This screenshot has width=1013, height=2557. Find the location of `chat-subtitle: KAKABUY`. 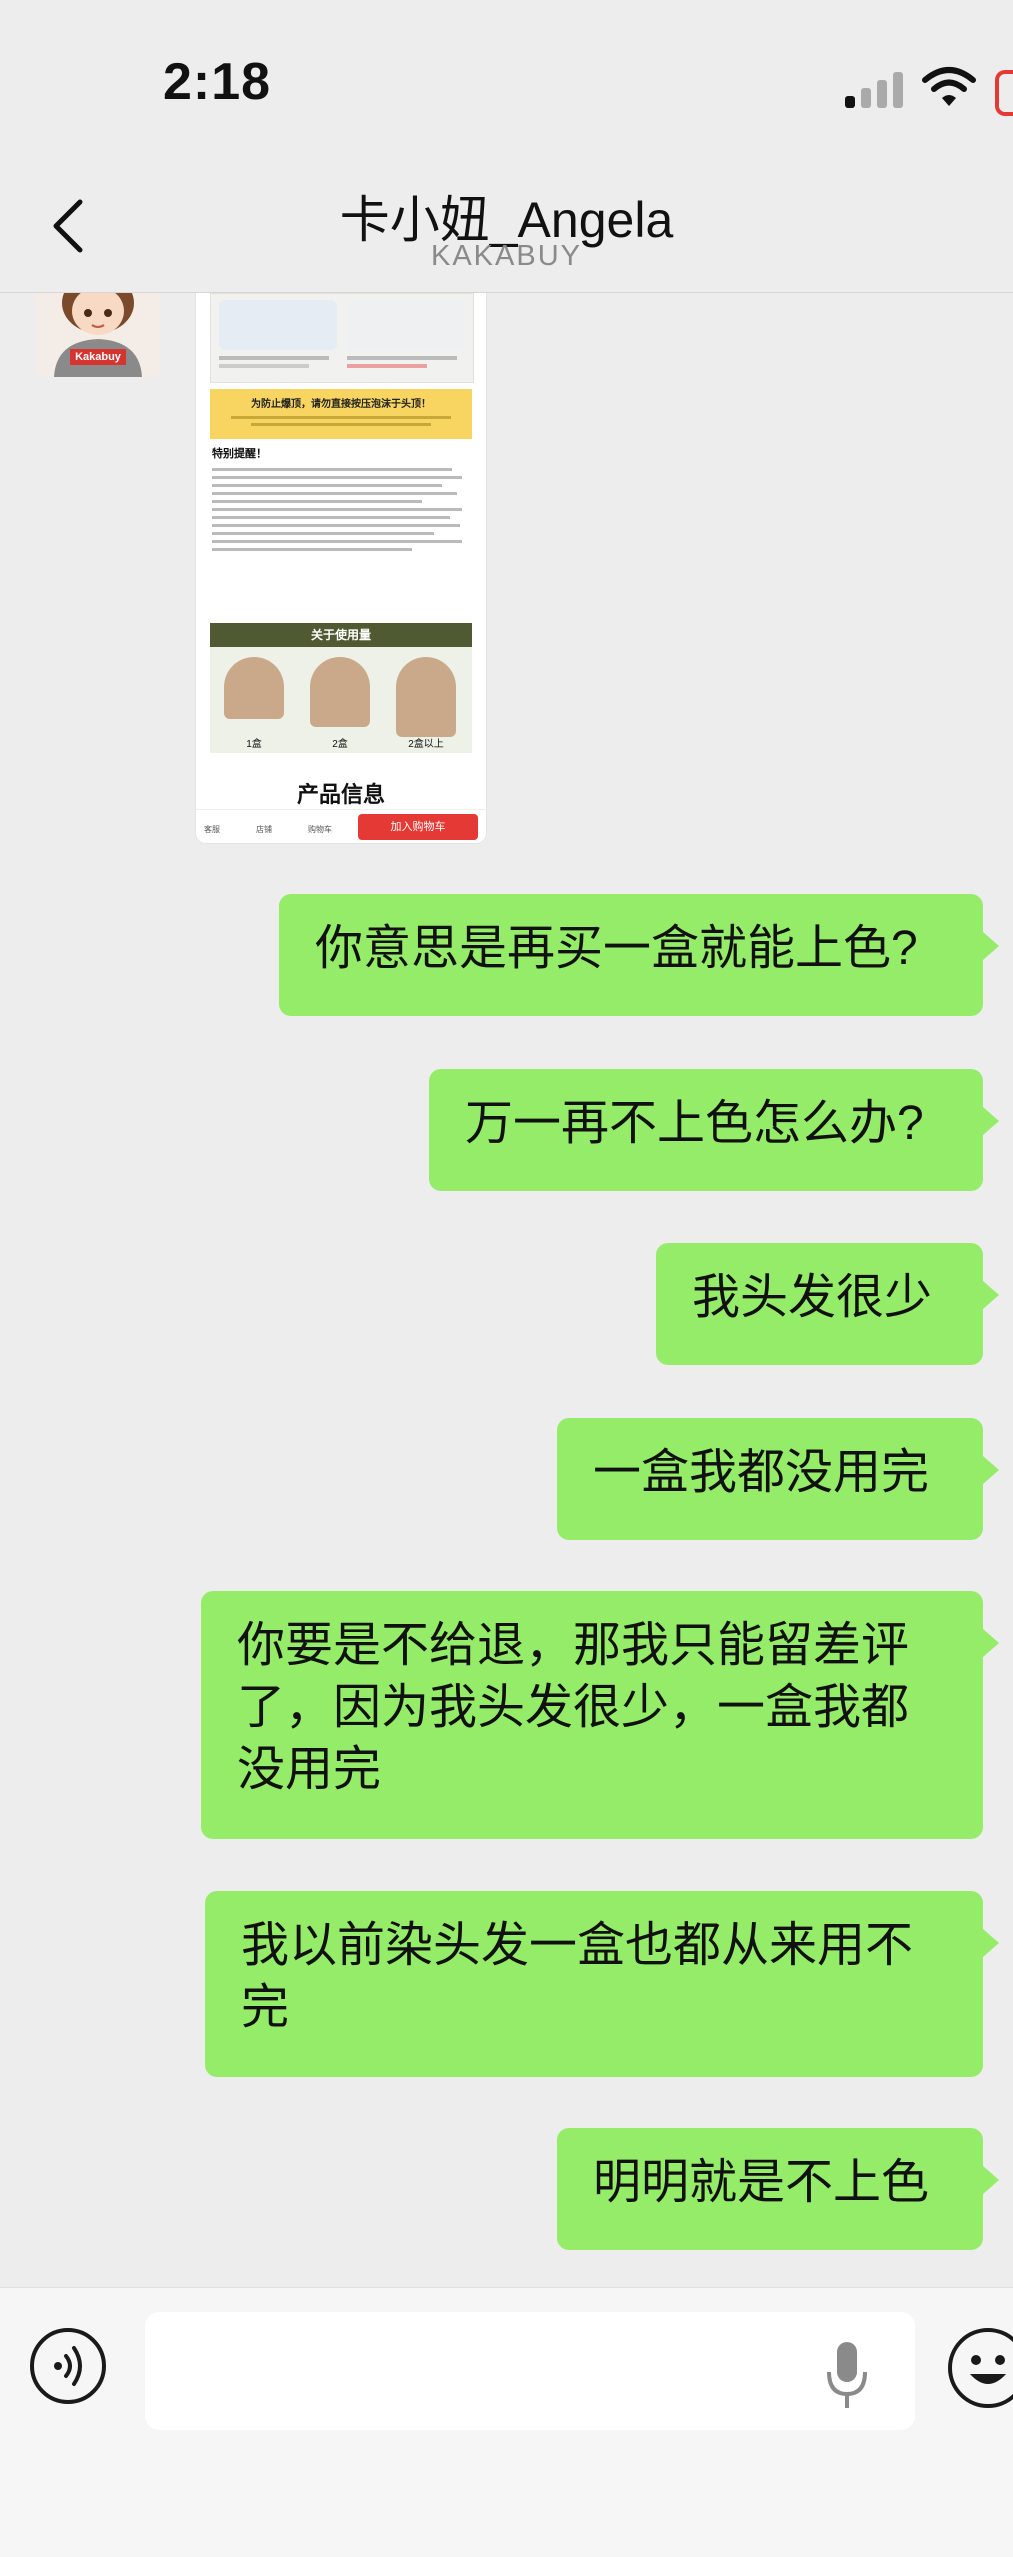

chat-subtitle: KAKABUY is located at coordinates (506, 256).